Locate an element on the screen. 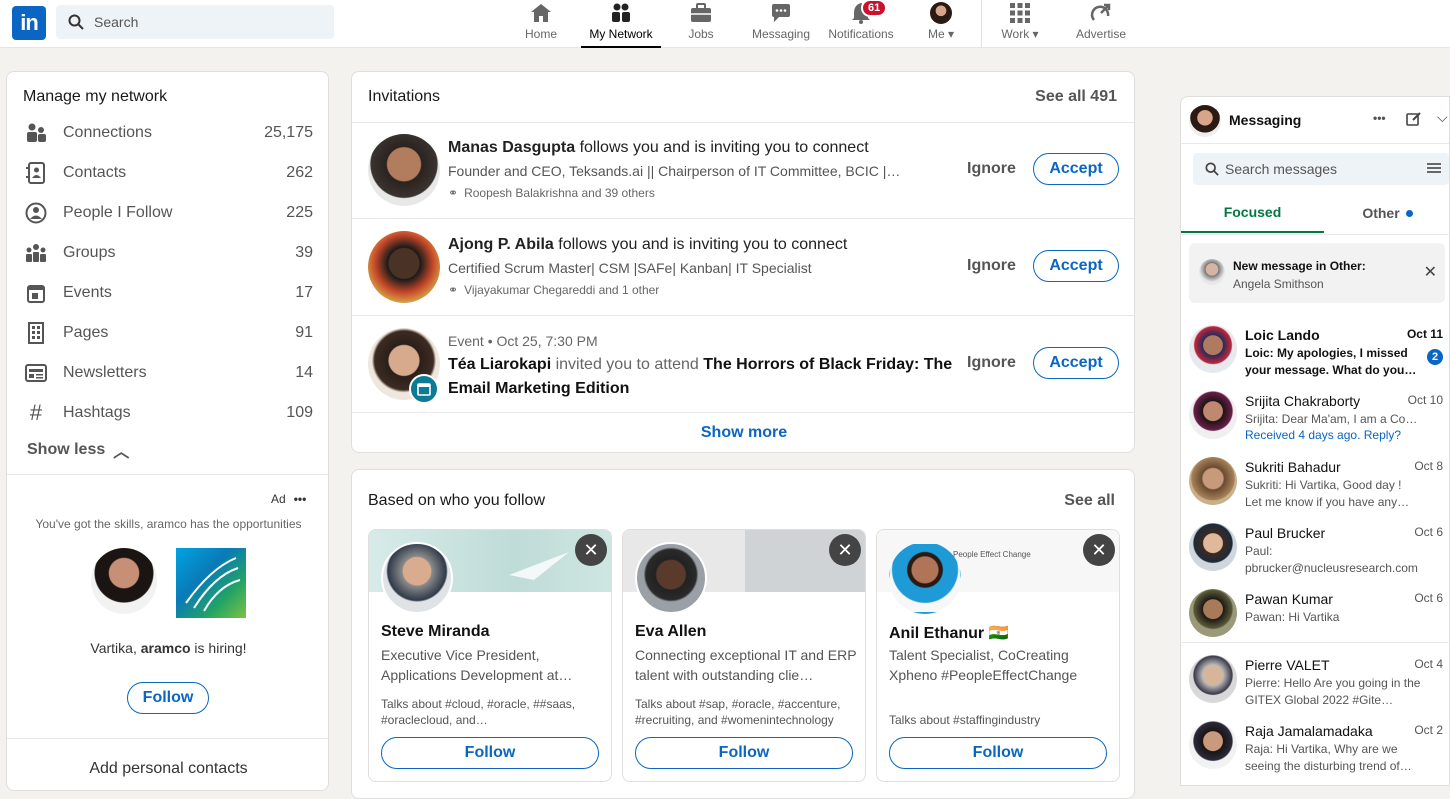  tab-focused: Focused is located at coordinates (1252, 213).